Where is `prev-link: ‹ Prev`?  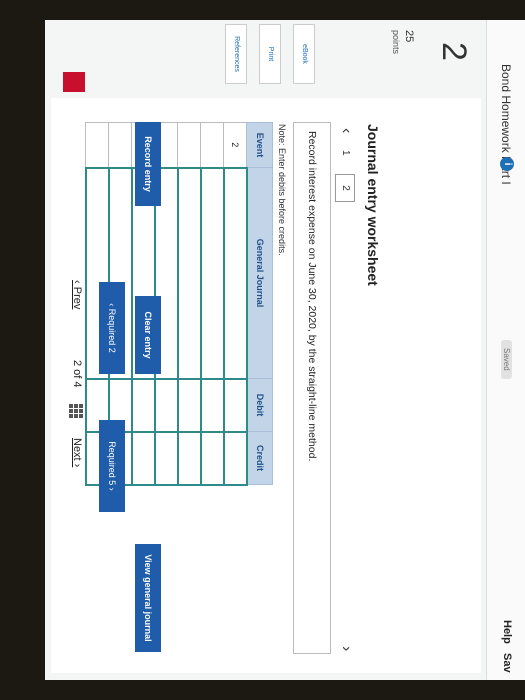 prev-link: ‹ Prev is located at coordinates (77, 294).